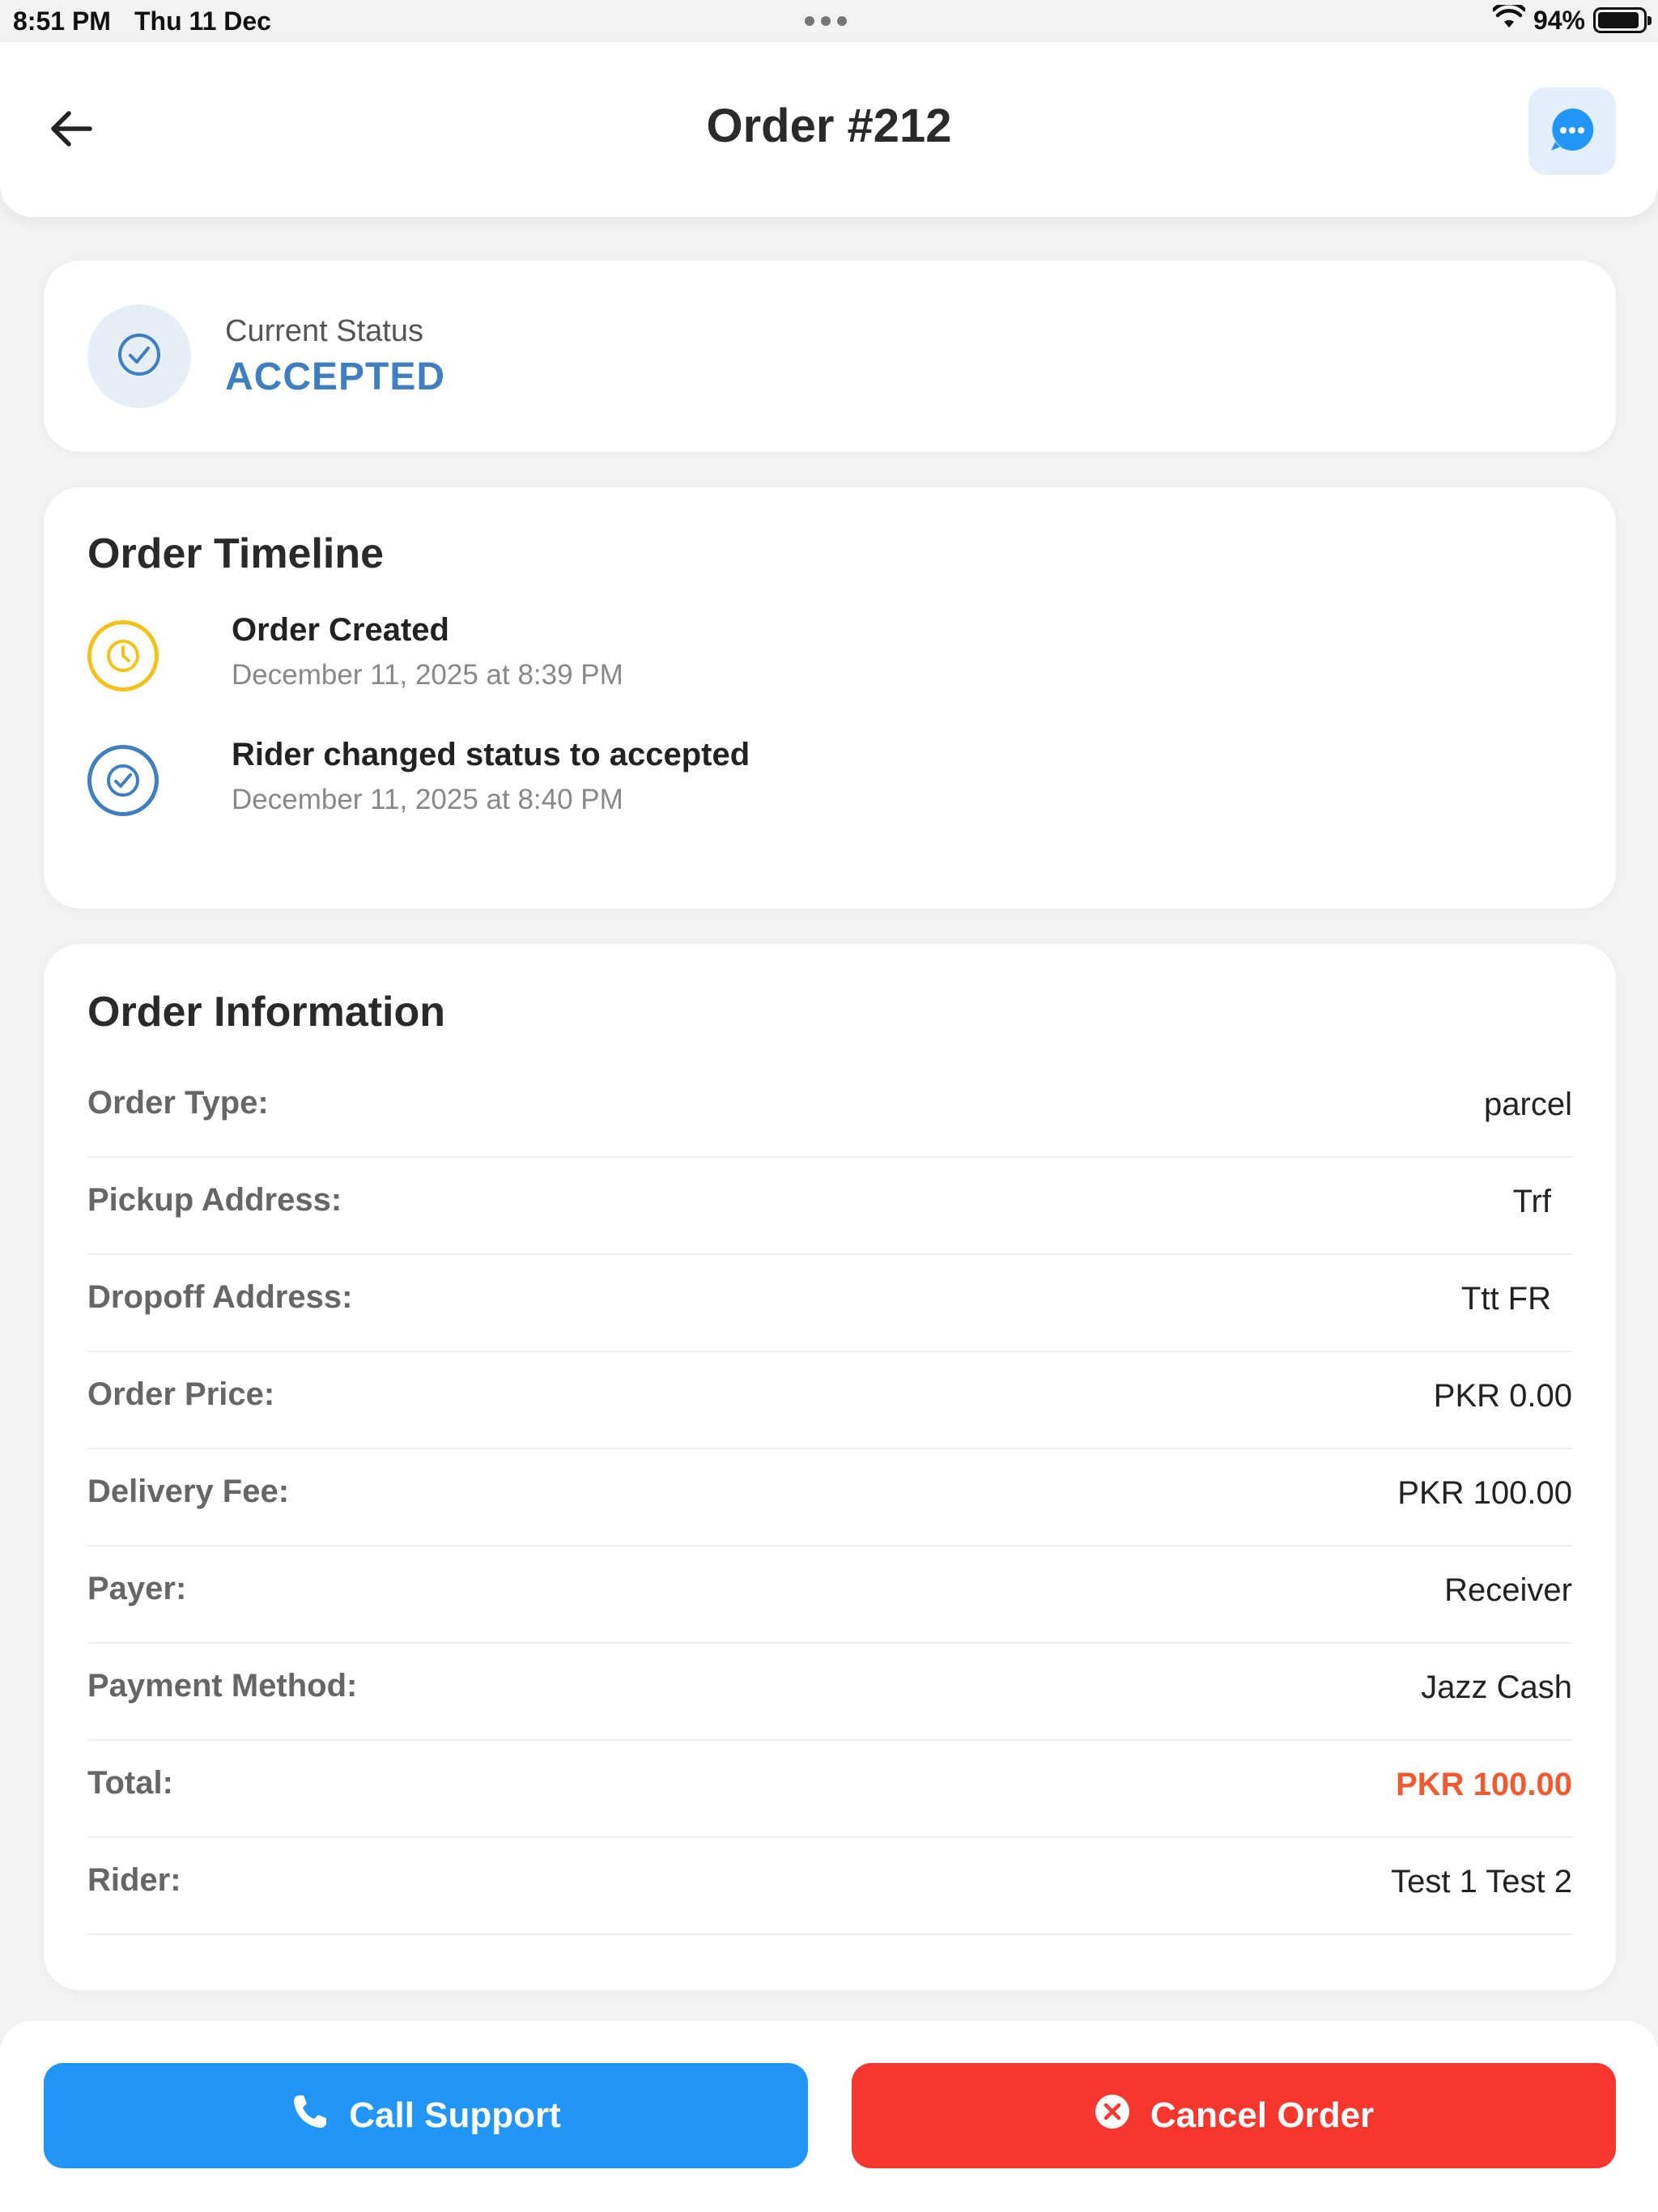 The image size is (1658, 2212). What do you see at coordinates (826, 21) in the screenshot?
I see `multitasking-dots-icon` at bounding box center [826, 21].